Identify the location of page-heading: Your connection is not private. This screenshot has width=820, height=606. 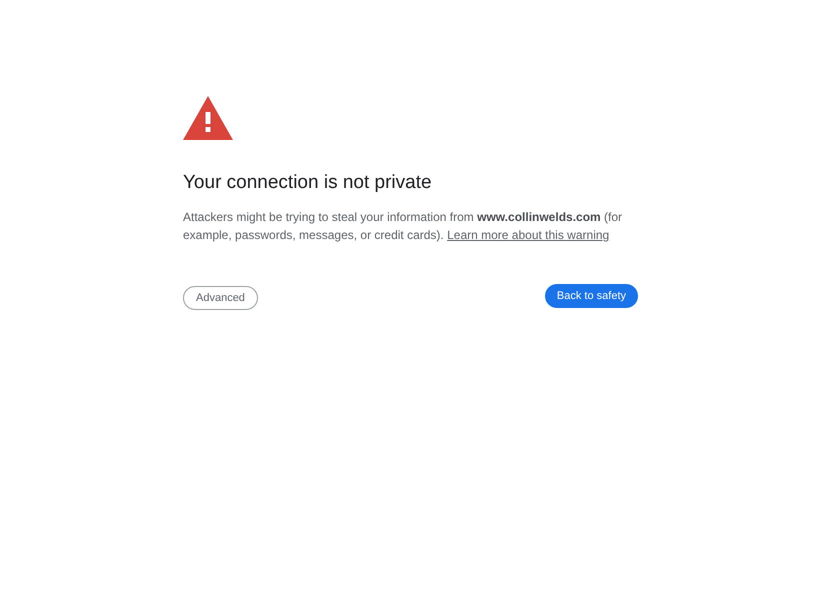
(308, 183).